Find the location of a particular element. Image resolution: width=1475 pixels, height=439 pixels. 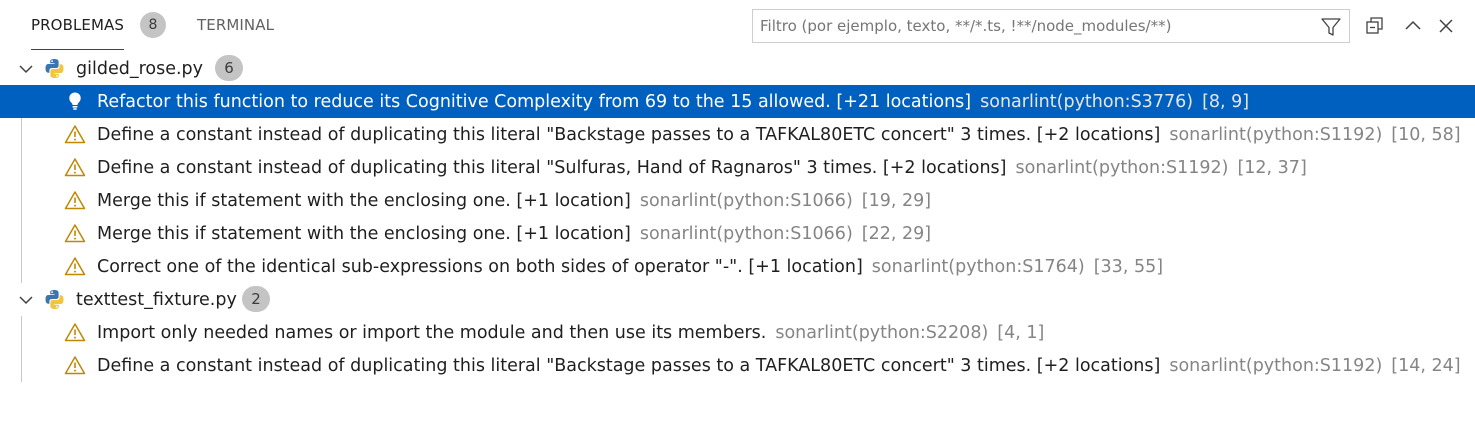

file-problem-count-badge: 6 is located at coordinates (229, 68).